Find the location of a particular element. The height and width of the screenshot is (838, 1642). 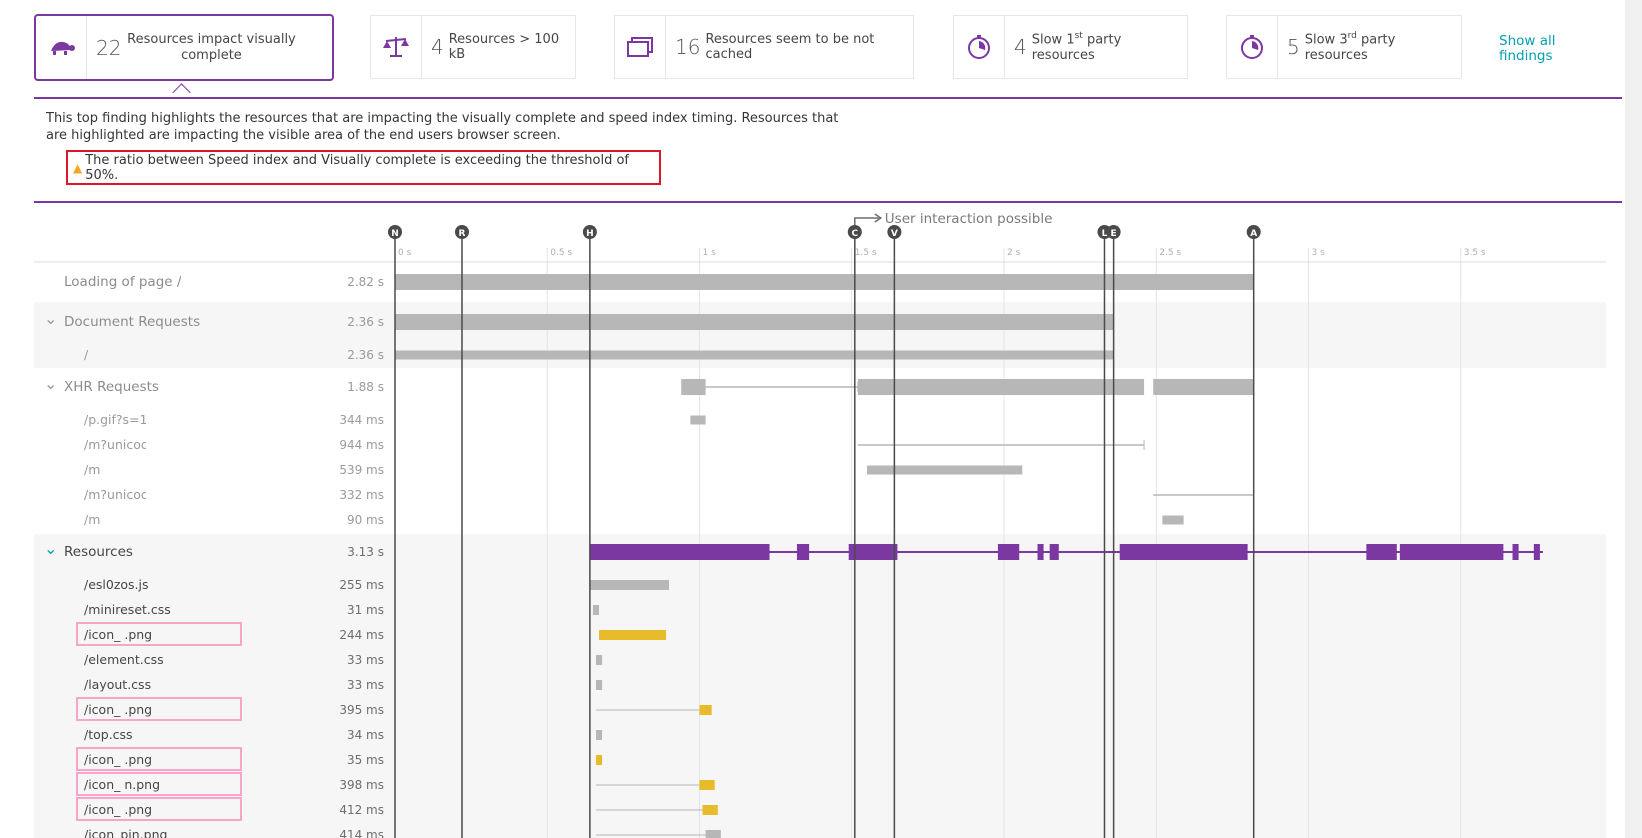

marker-label: R is located at coordinates (462, 234).